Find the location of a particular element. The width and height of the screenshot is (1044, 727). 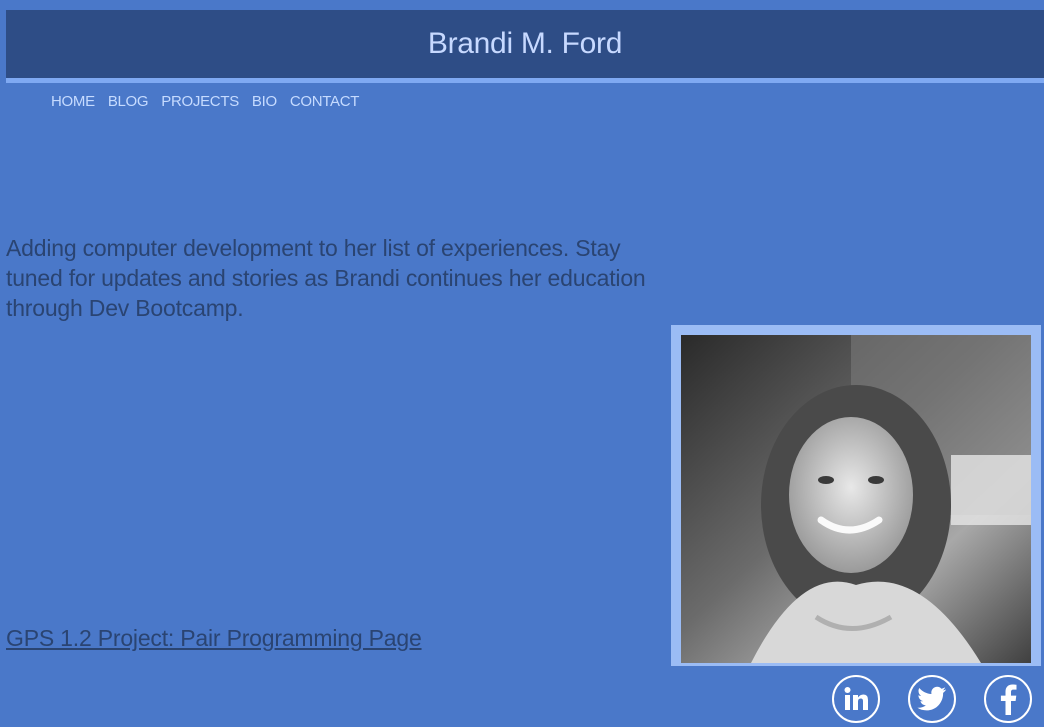

nav-blog: BLOG is located at coordinates (128, 101).